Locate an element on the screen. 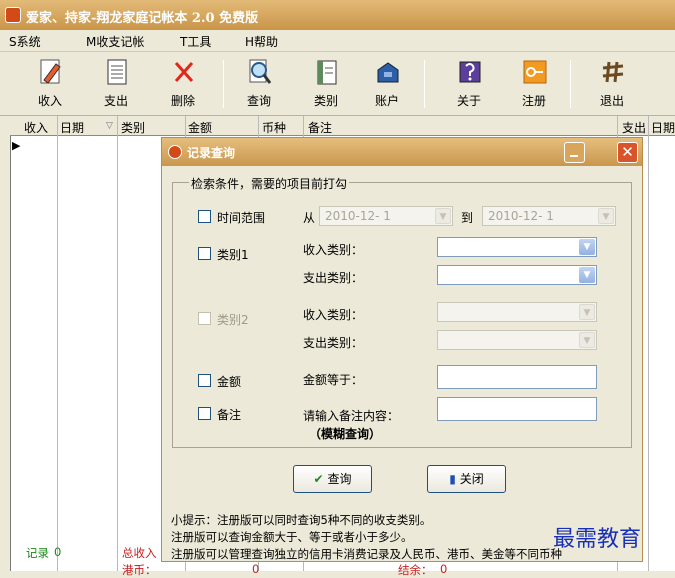 The image size is (675, 578). header-amount: 金额 is located at coordinates (200, 127).